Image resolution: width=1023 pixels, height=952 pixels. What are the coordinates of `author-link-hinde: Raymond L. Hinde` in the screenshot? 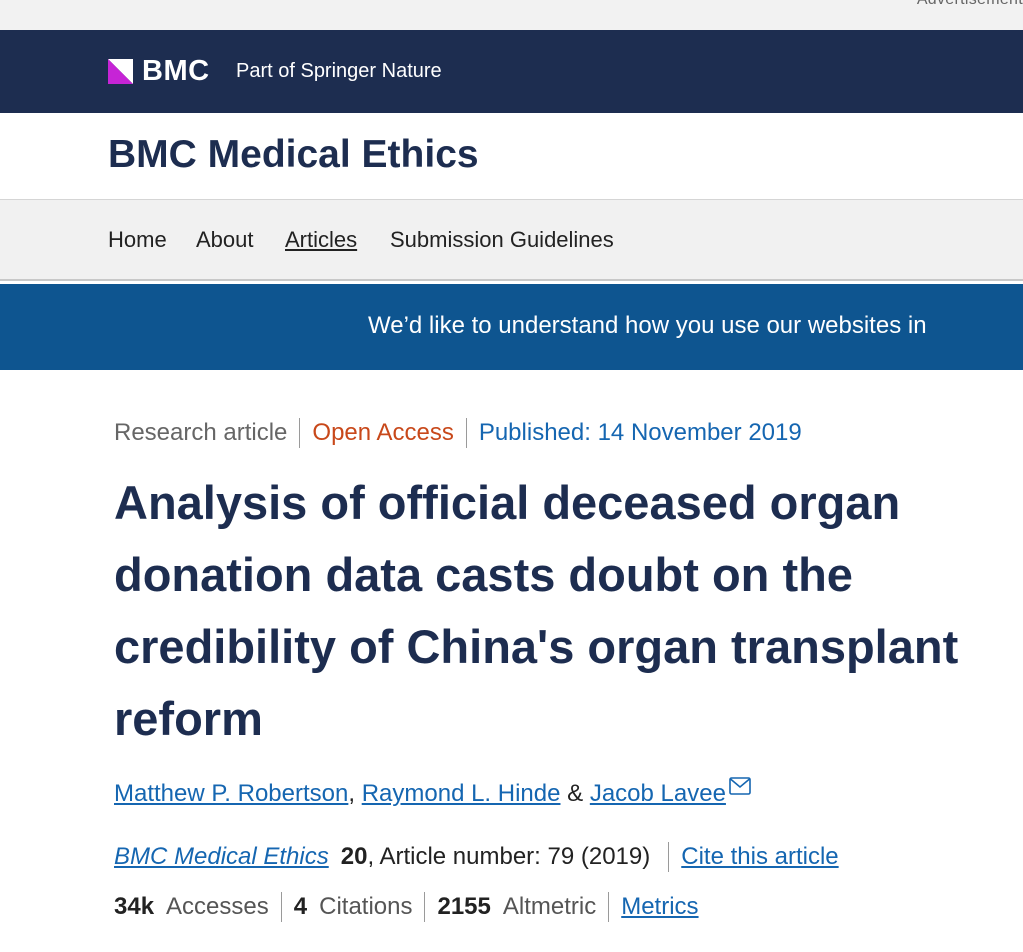 It's located at (461, 793).